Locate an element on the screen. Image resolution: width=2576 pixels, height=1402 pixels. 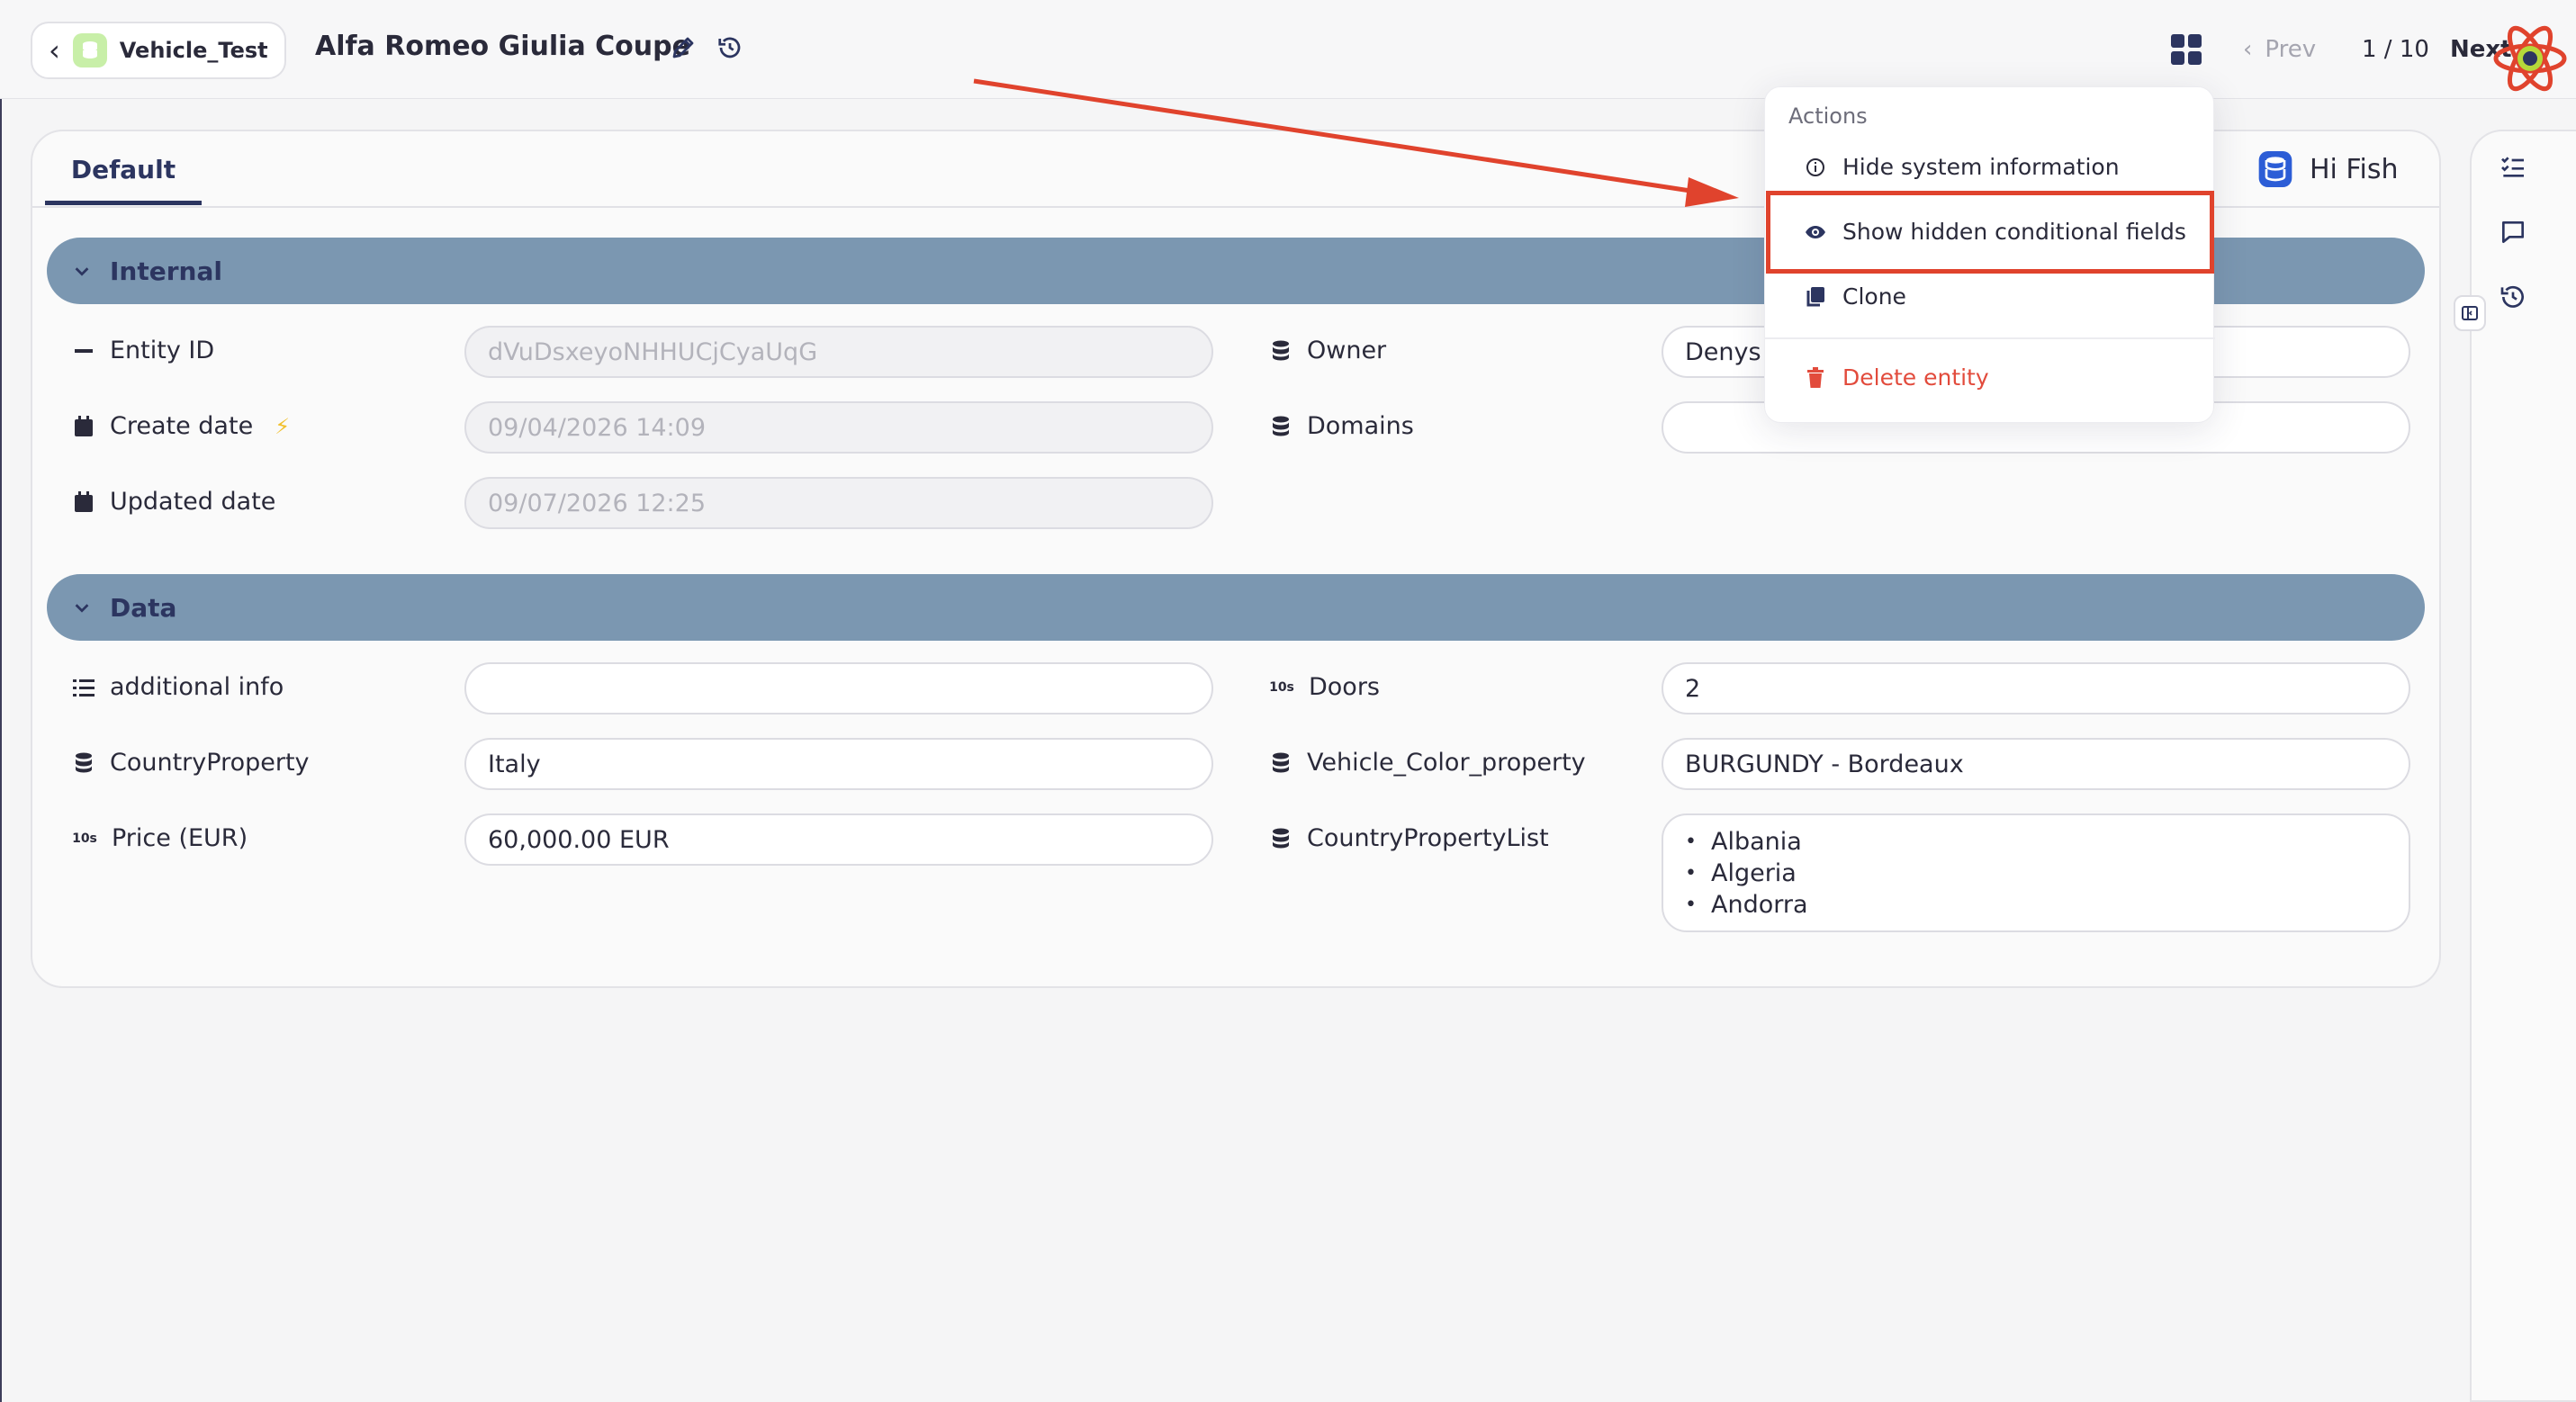
price-field: 60,000.00 EUR is located at coordinates (838, 839).